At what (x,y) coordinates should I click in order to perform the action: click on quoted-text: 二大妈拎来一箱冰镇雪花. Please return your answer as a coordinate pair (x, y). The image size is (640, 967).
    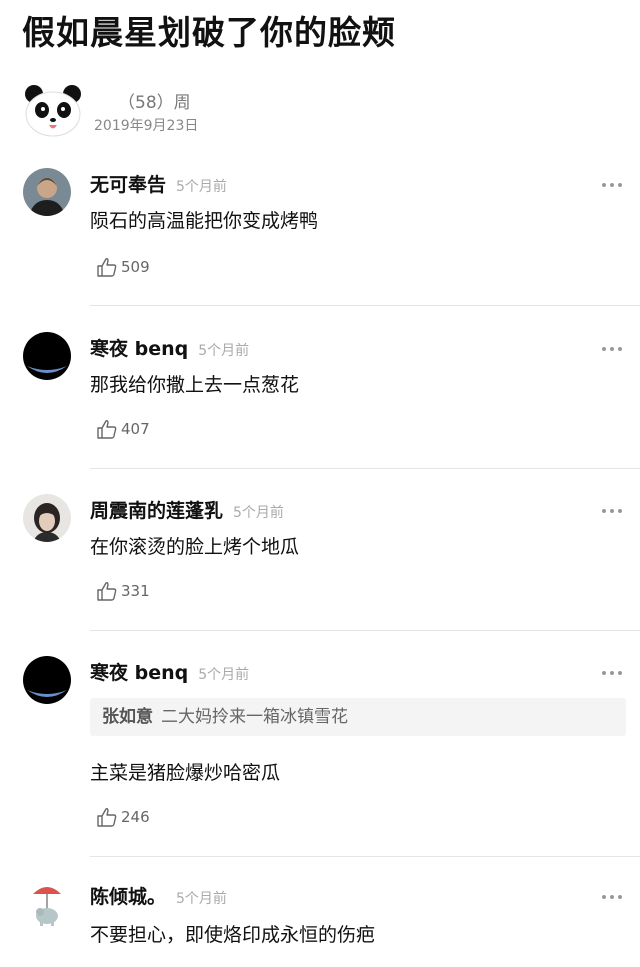
    Looking at the image, I should click on (254, 717).